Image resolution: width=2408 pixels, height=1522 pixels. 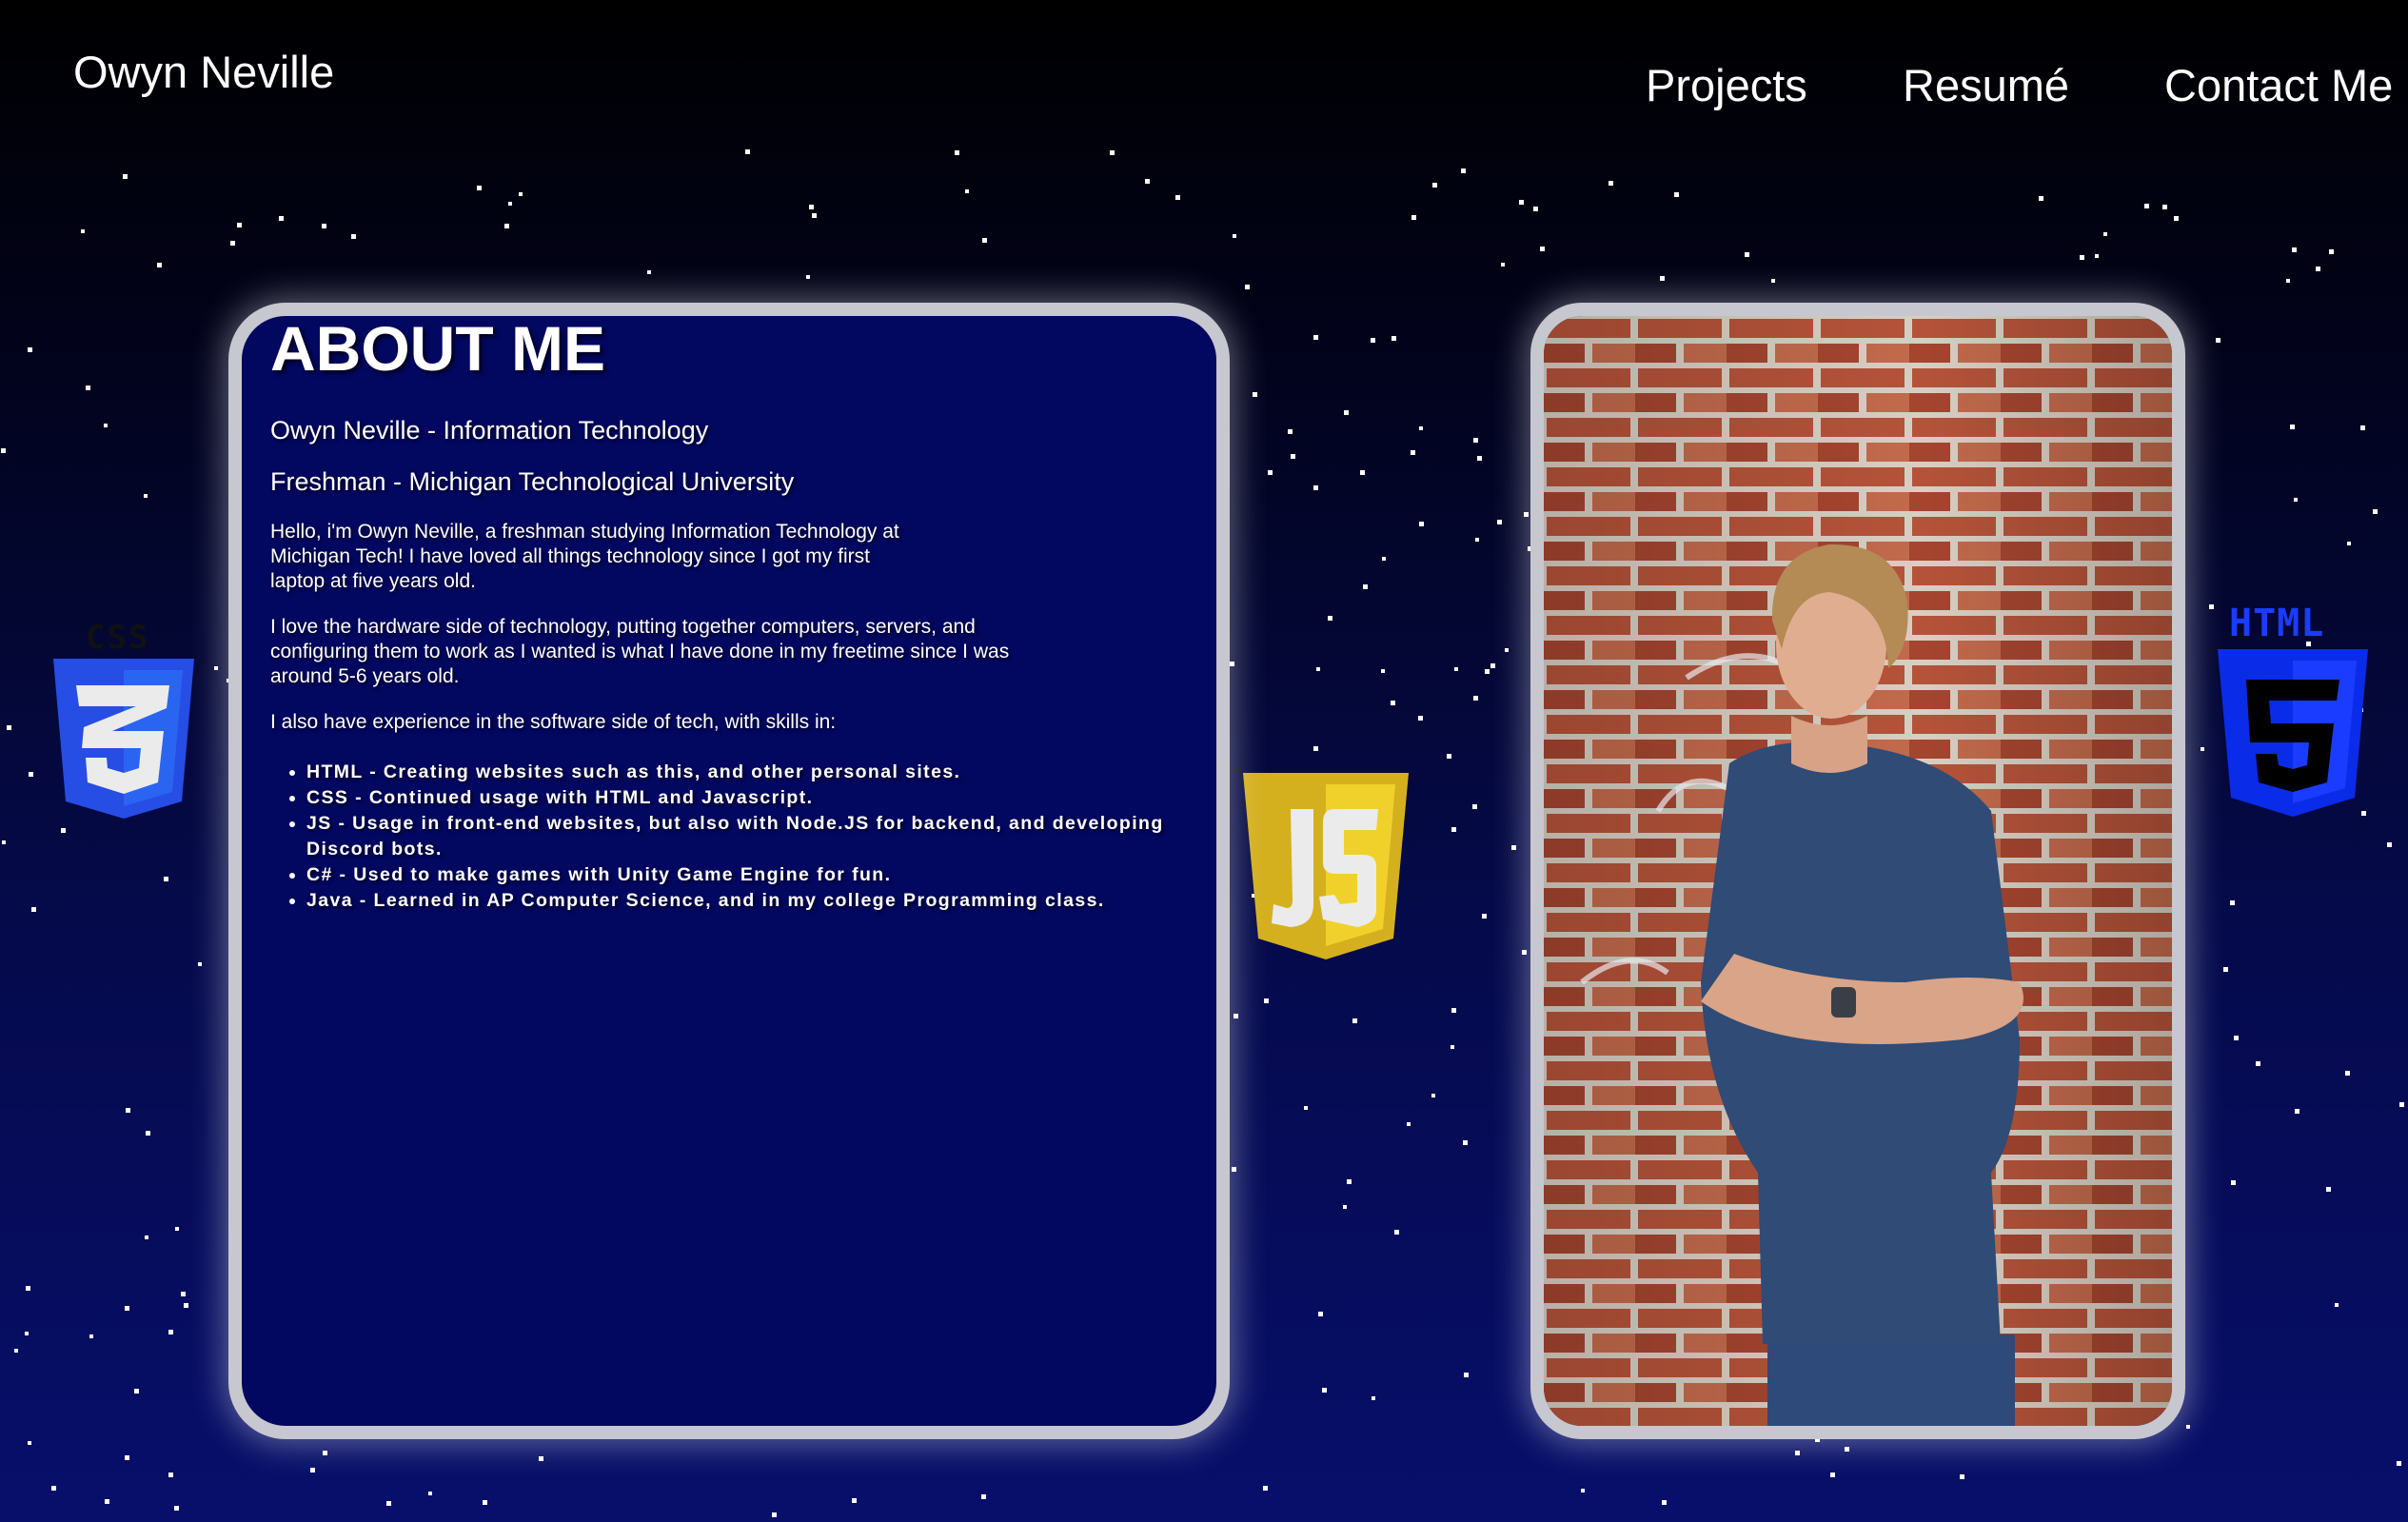 I want to click on css3-icon: CSS, so click(x=124, y=714).